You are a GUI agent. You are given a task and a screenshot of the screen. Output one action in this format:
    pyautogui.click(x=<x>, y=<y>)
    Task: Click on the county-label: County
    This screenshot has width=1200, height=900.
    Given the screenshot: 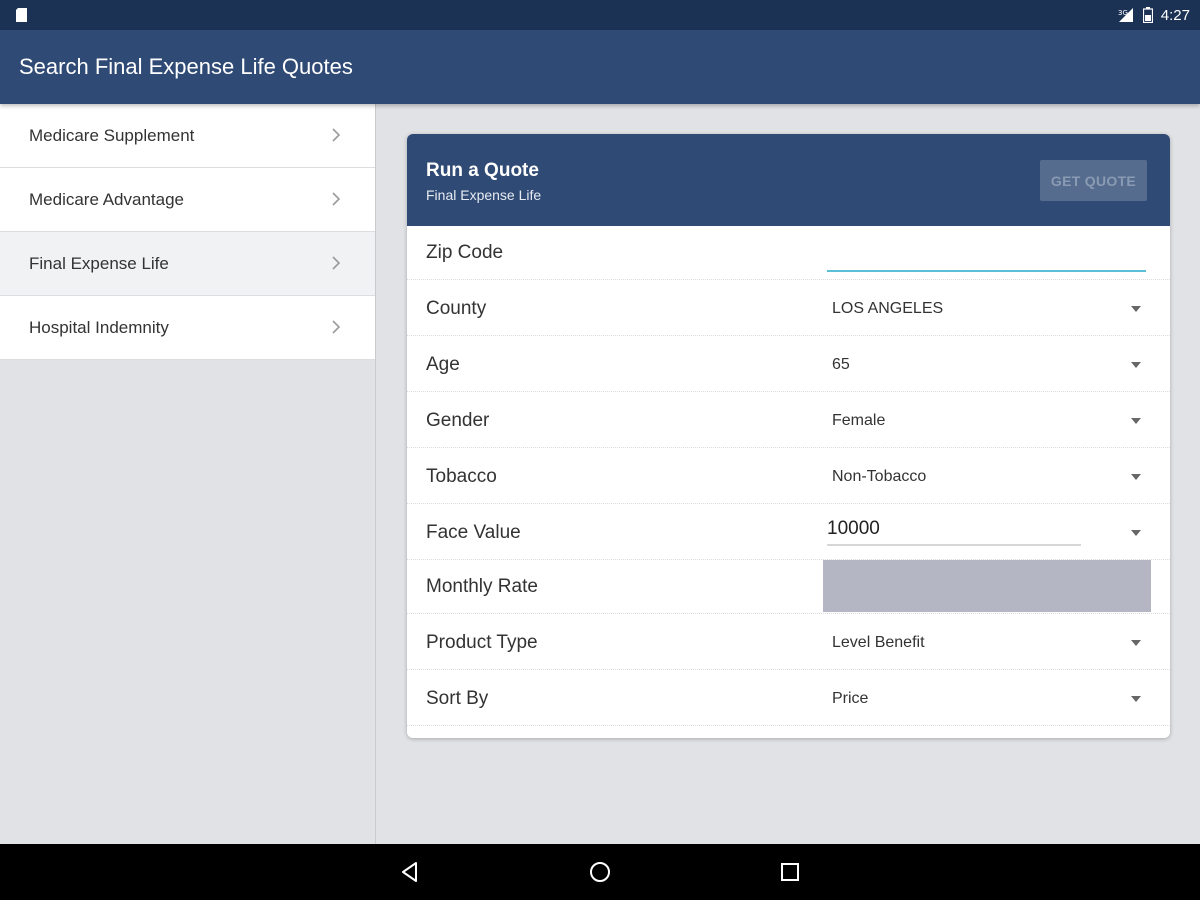 What is the action you would take?
    pyautogui.click(x=456, y=308)
    